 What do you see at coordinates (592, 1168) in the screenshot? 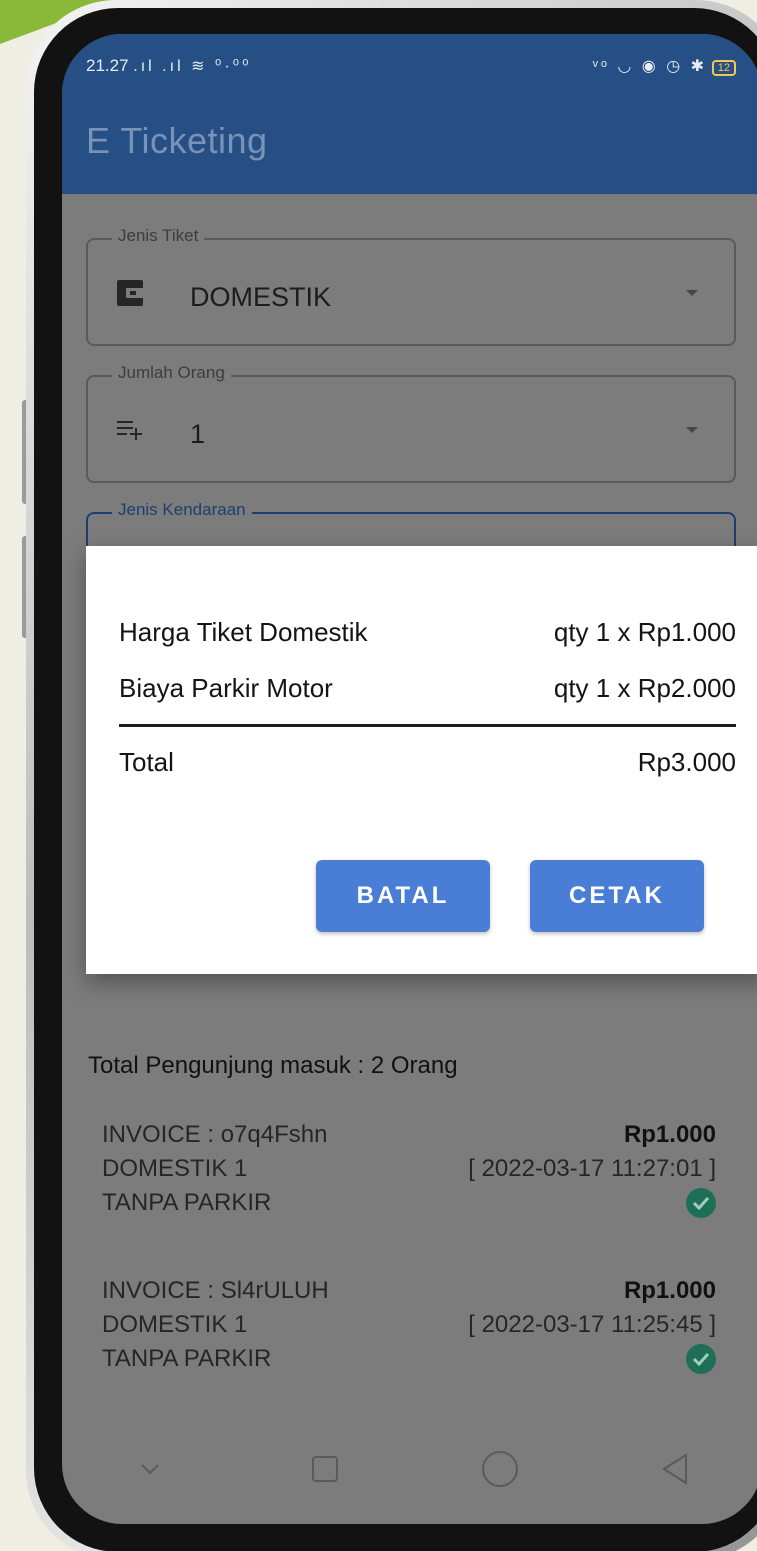
I see `invoice-timestamp: [ 2022-03-17 11:27:01 ]` at bounding box center [592, 1168].